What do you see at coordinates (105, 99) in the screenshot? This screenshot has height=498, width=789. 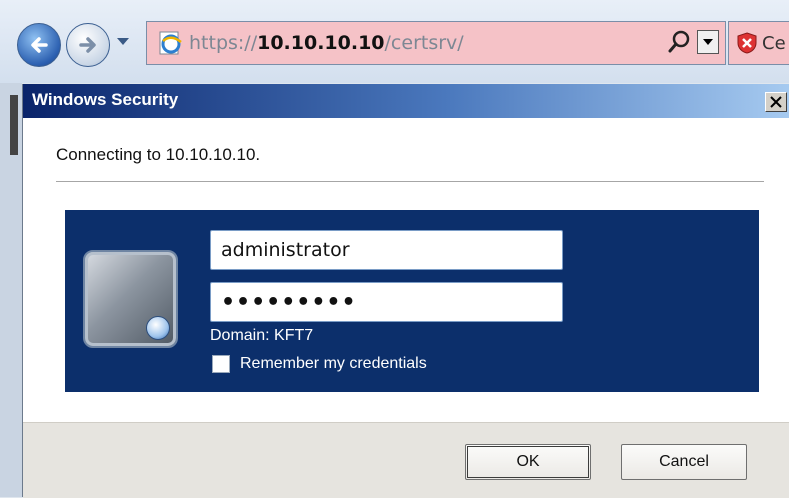 I see `dialog-title: Windows Security` at bounding box center [105, 99].